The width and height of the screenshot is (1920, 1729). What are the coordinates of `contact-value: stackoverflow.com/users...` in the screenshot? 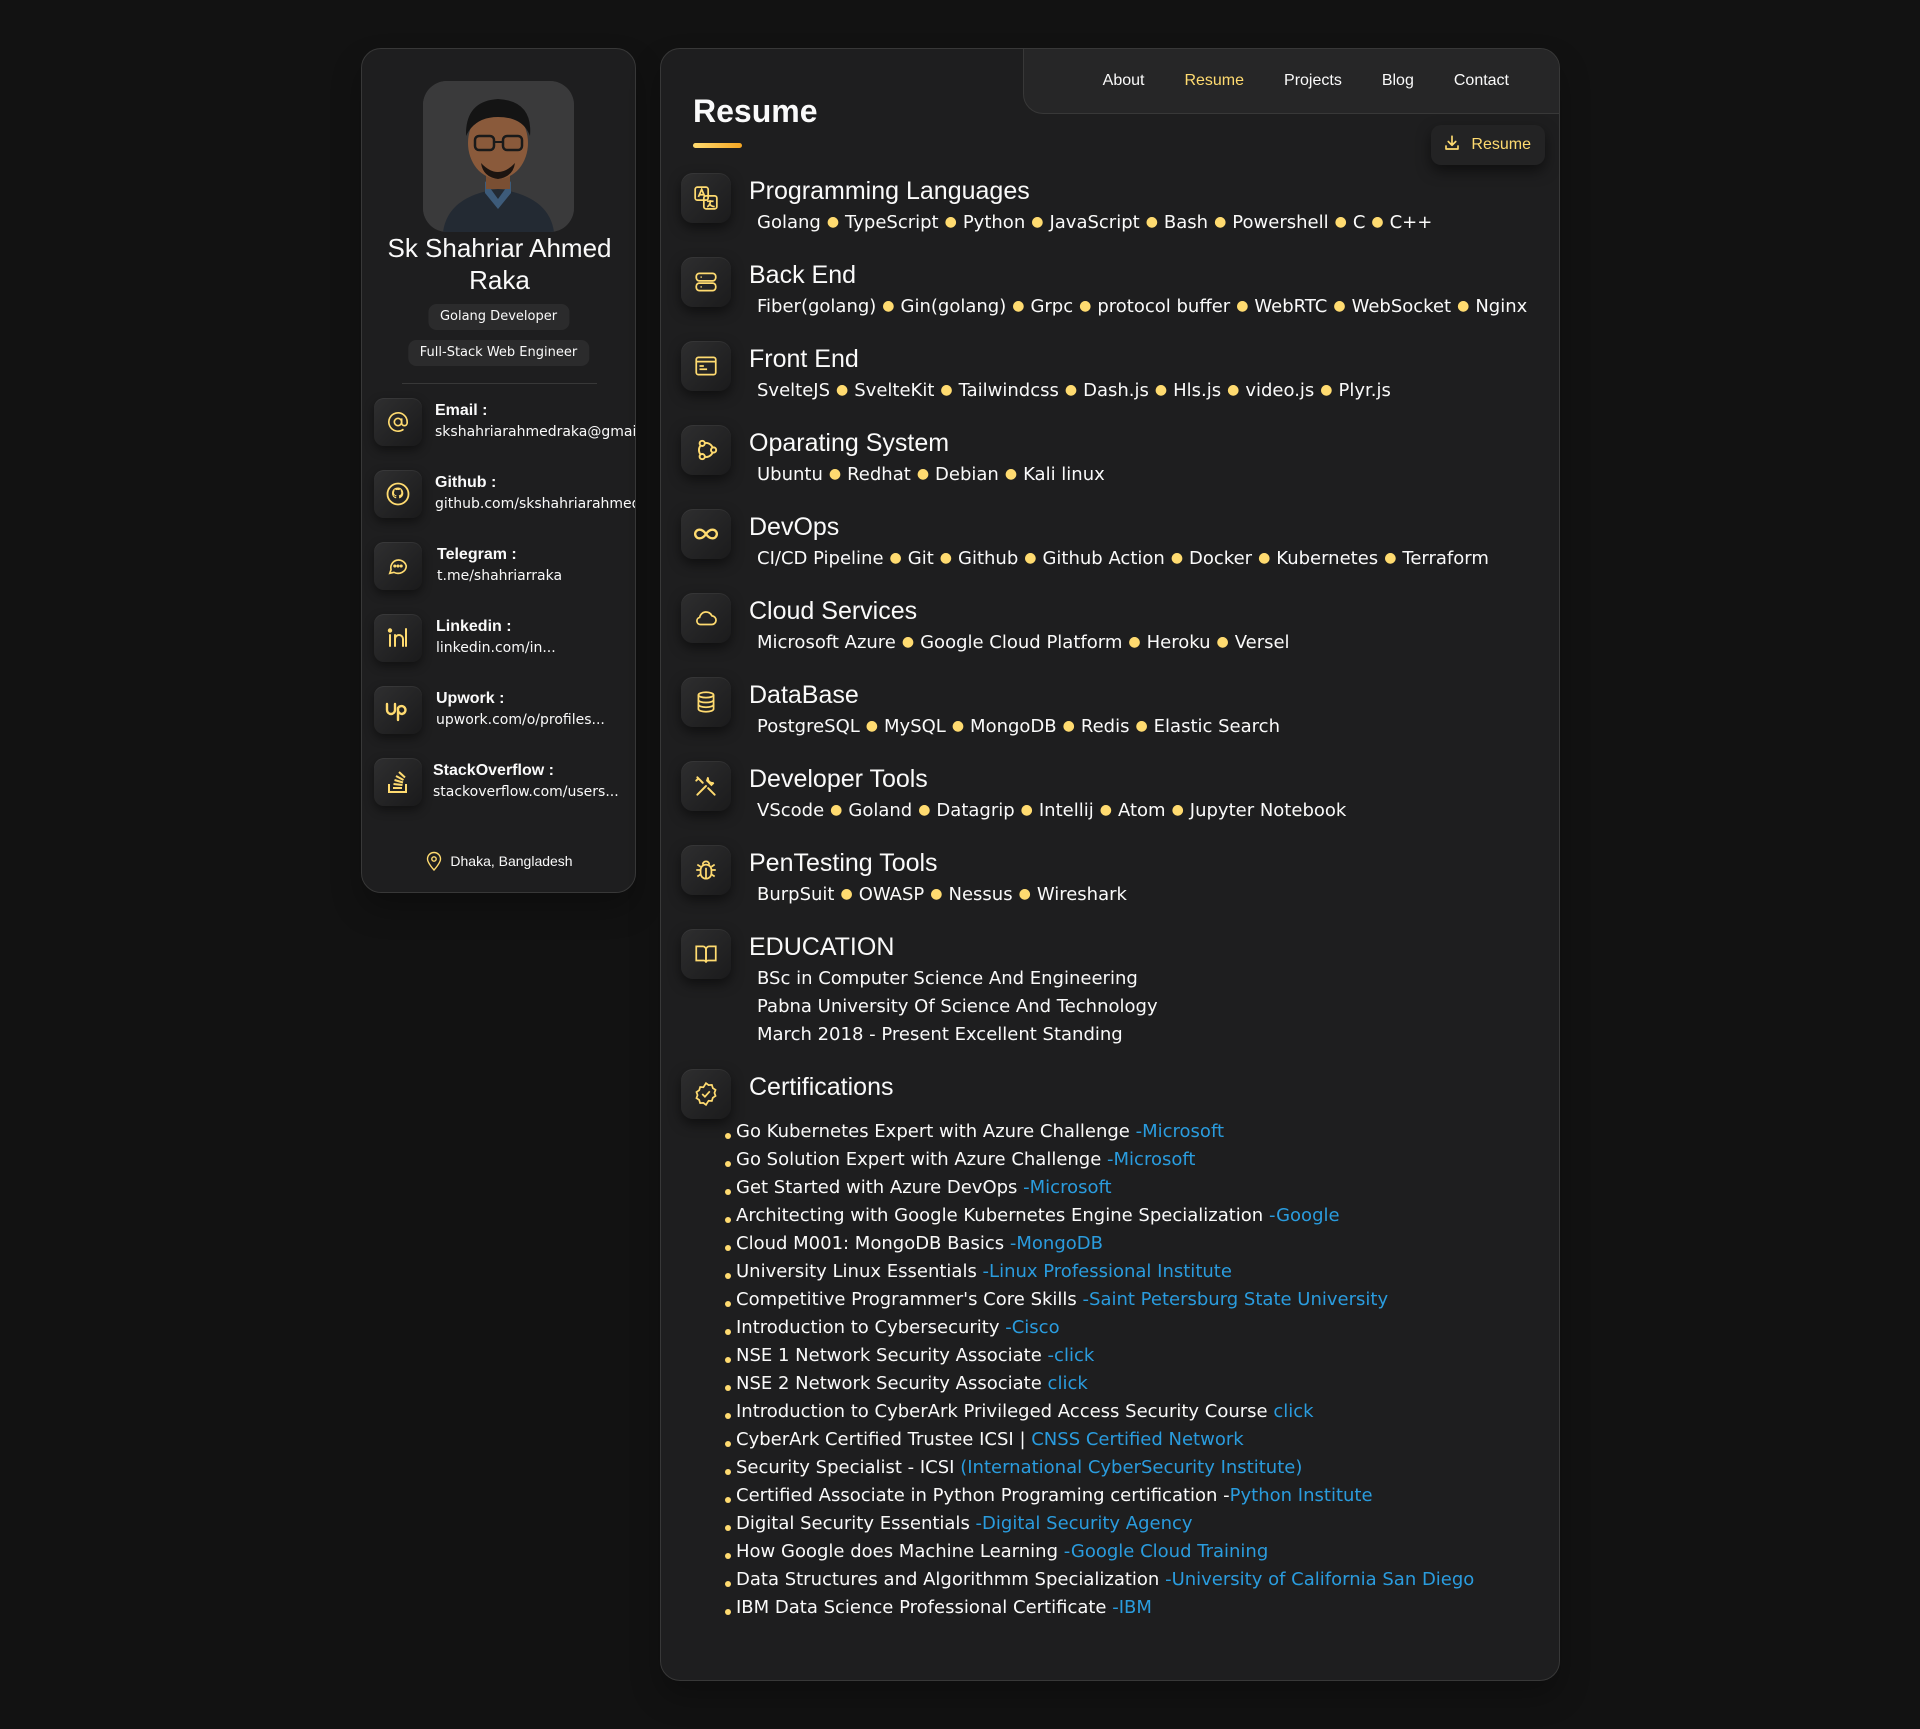 It's located at (526, 792).